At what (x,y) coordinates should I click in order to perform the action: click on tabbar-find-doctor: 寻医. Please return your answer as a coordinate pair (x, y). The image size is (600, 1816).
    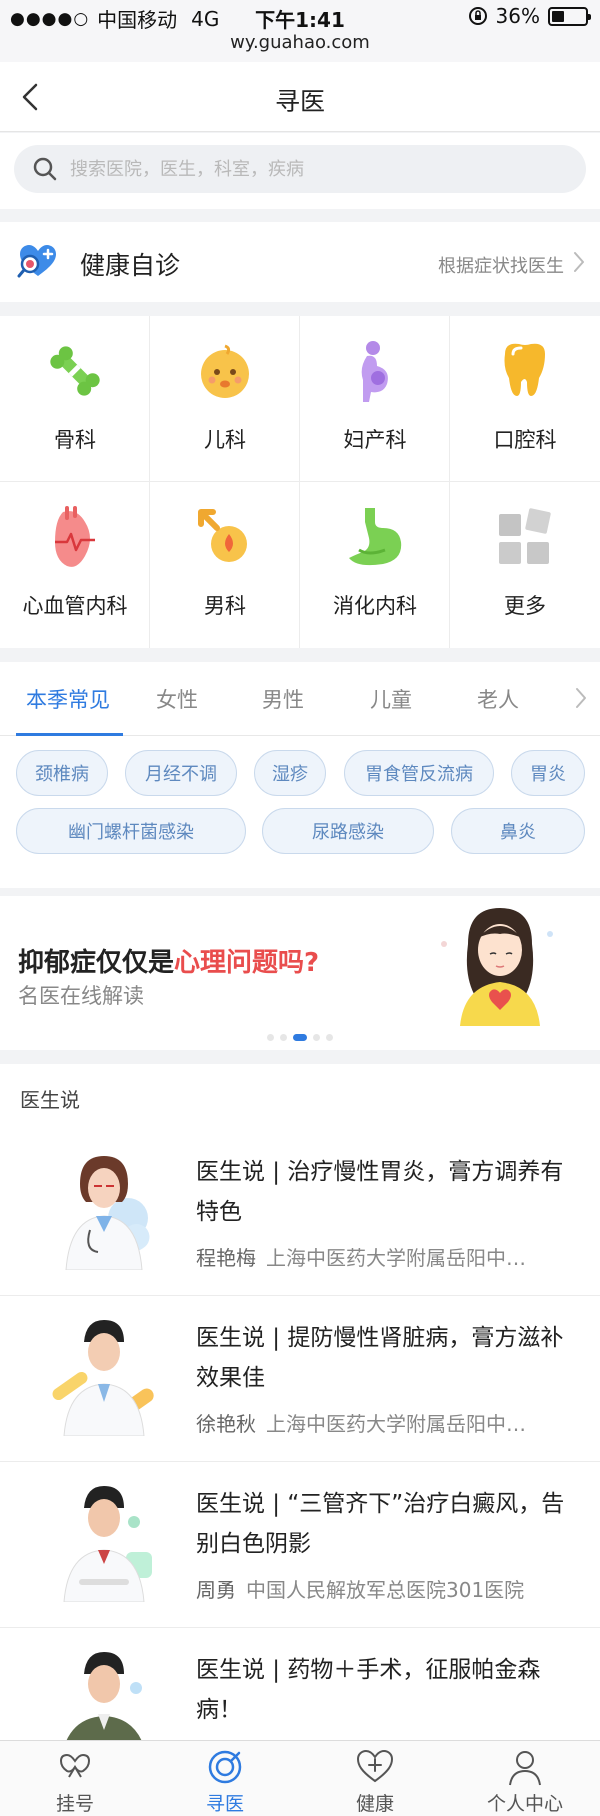
    Looking at the image, I should click on (225, 1778).